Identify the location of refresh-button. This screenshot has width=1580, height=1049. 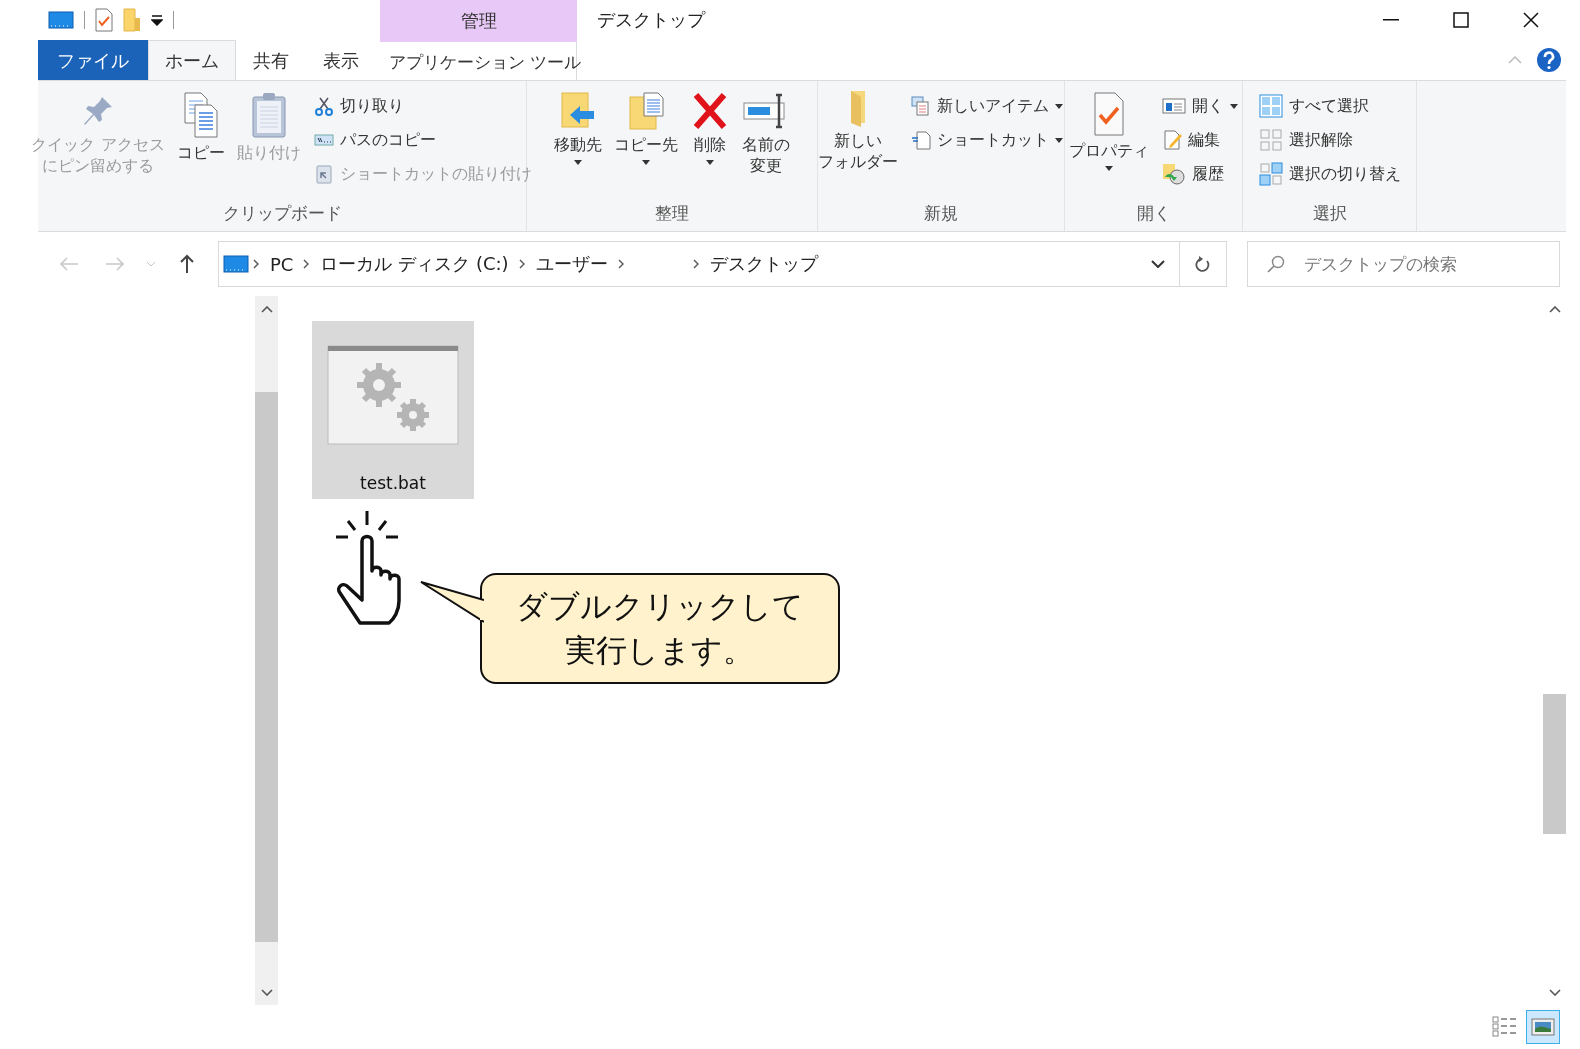
(1203, 264).